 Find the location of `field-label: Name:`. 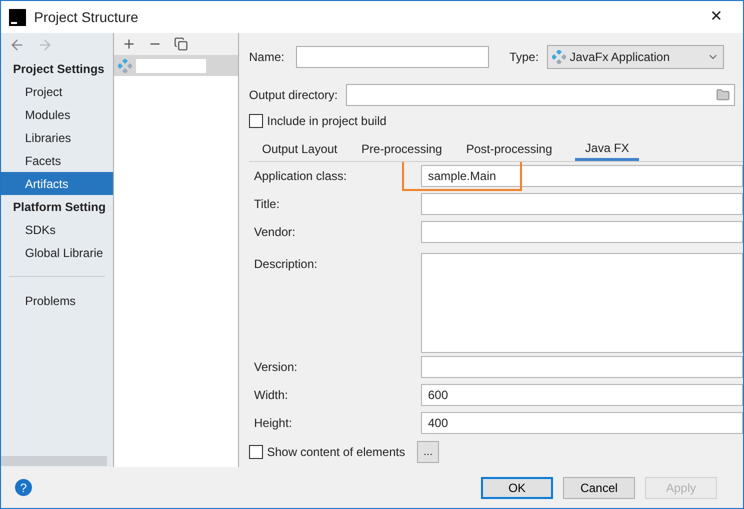

field-label: Name: is located at coordinates (266, 57).